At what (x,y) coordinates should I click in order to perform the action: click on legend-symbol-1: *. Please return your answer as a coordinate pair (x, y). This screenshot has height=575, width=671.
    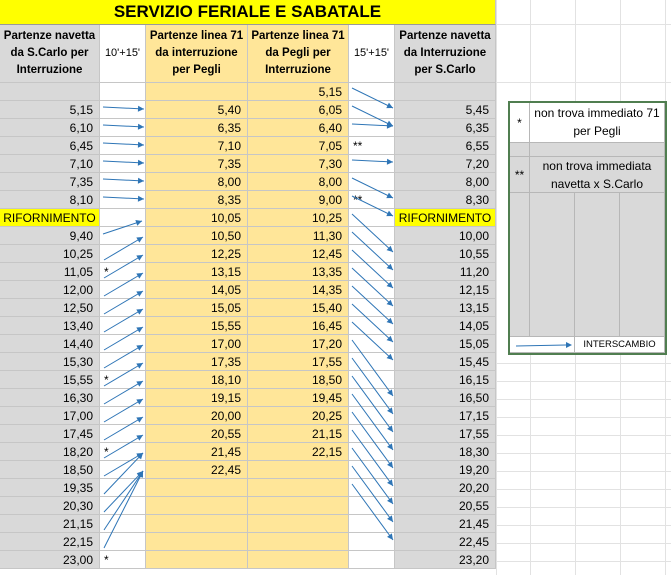
    Looking at the image, I should click on (520, 123).